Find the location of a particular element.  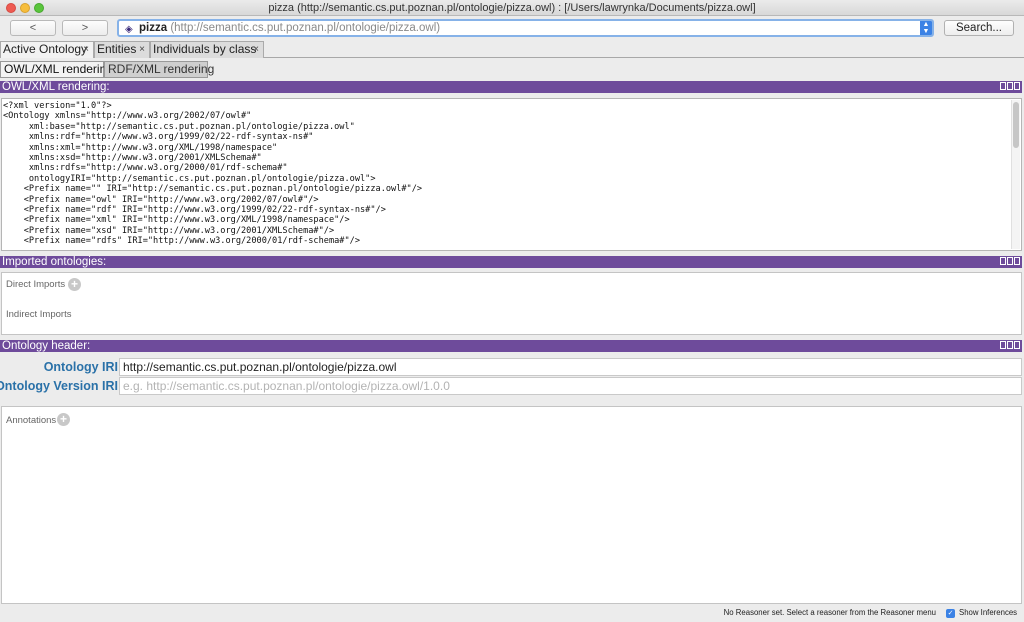

tab-entities: Entities × is located at coordinates (122, 49).